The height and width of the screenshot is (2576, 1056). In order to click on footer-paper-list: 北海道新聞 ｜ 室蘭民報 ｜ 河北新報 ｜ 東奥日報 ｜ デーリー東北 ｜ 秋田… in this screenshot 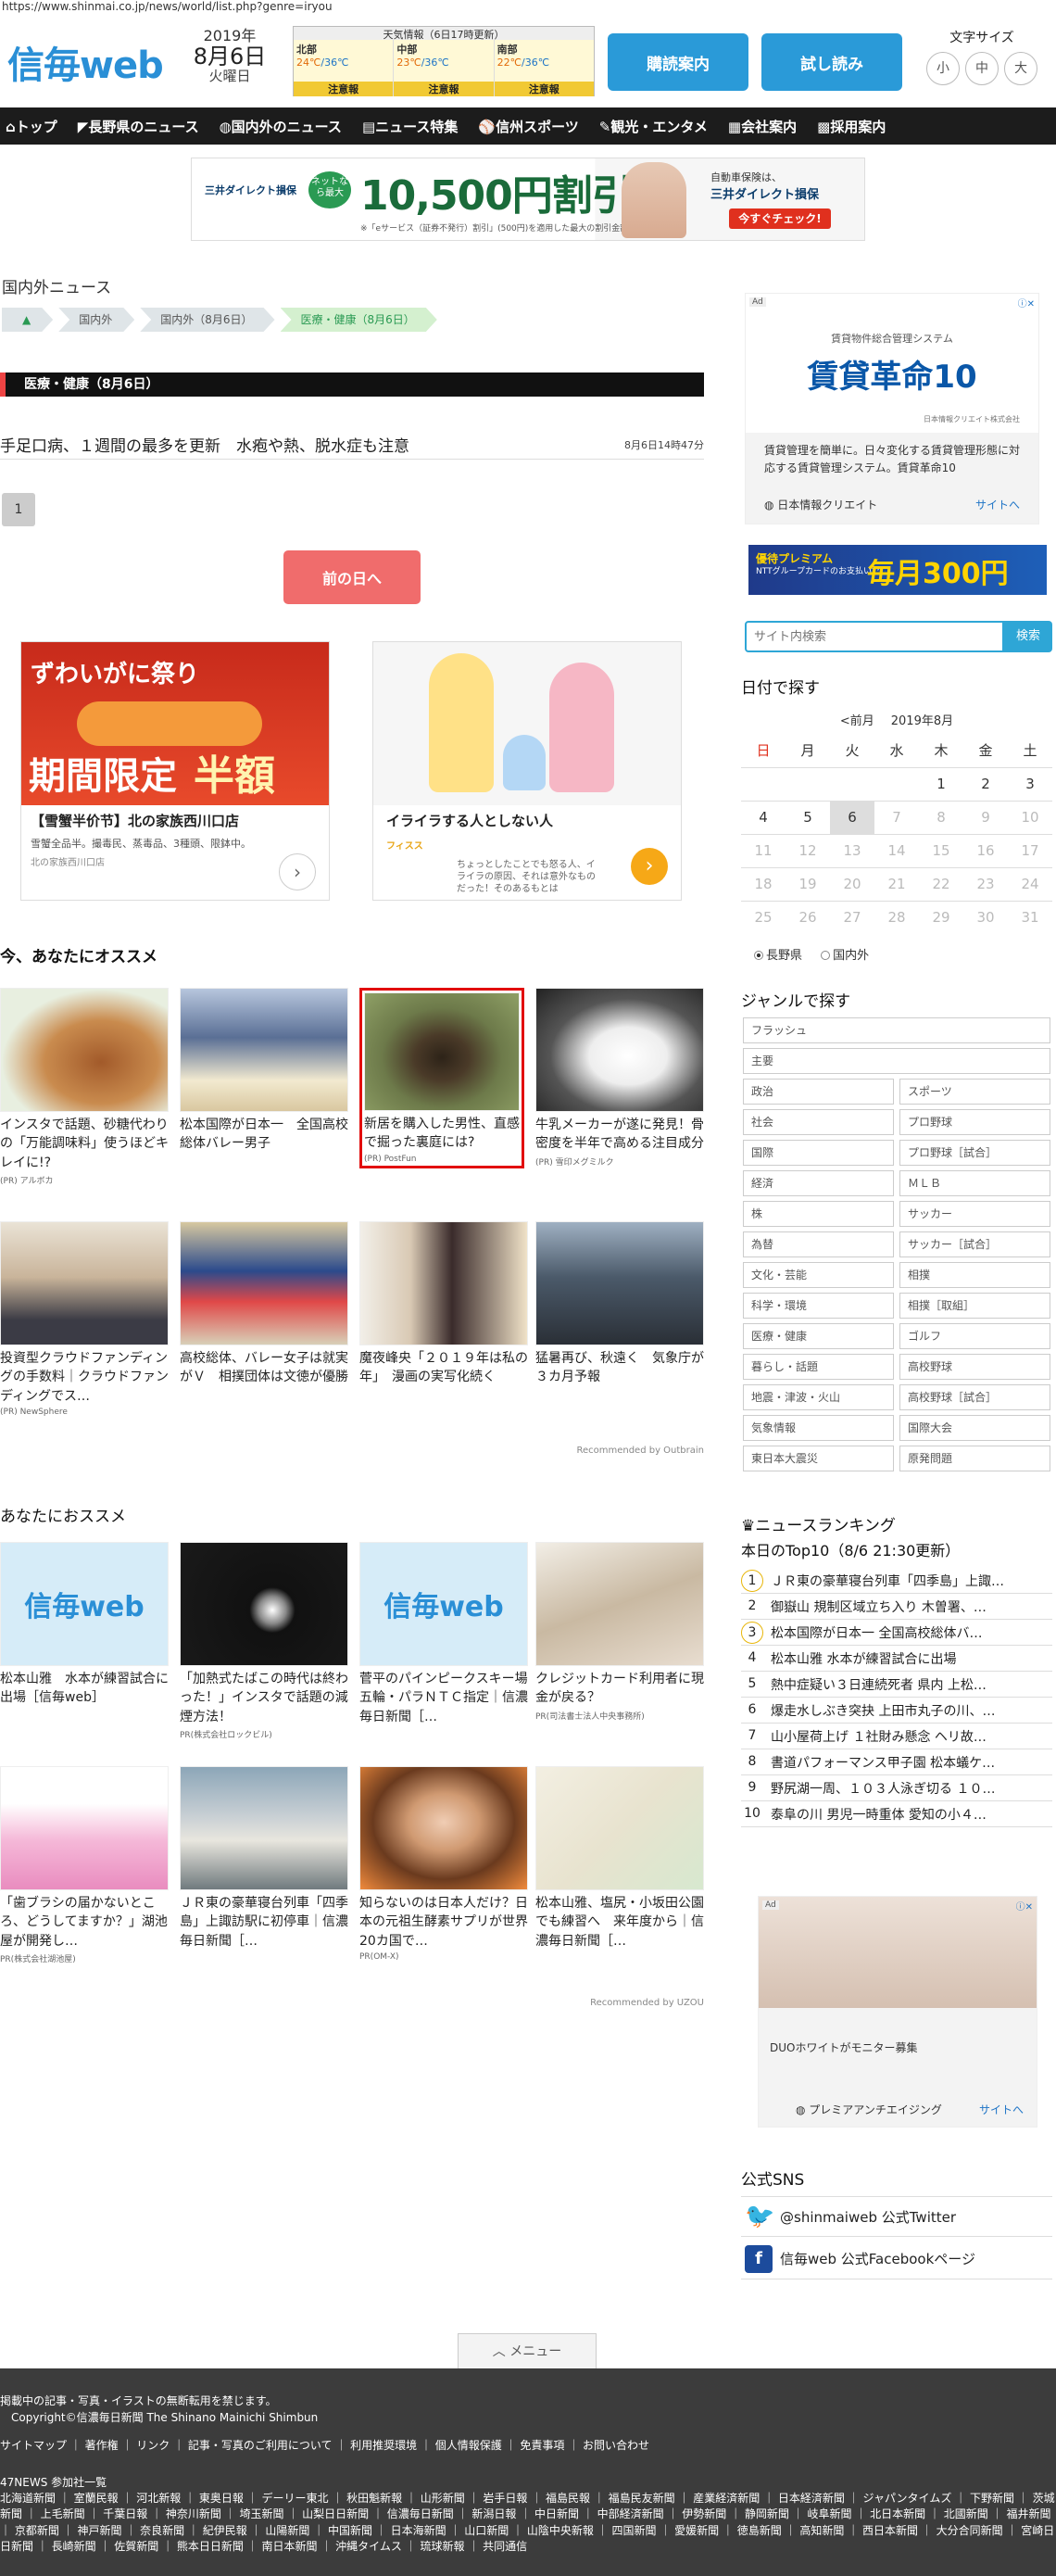, I will do `click(528, 2523)`.